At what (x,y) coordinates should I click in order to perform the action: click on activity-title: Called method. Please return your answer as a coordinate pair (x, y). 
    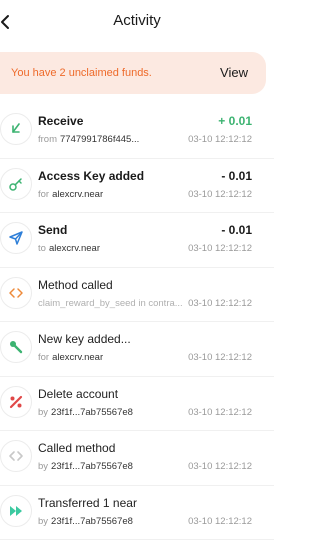
    Looking at the image, I should click on (77, 448).